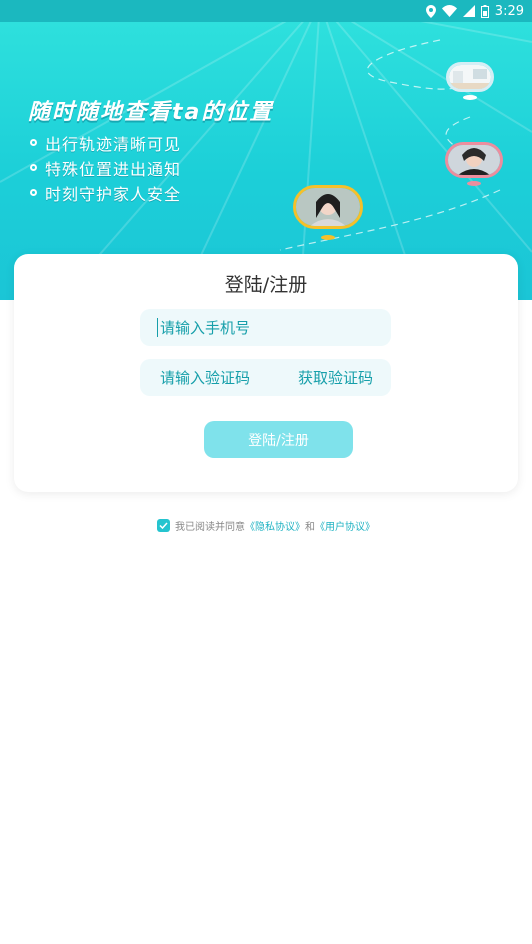 The image size is (532, 944). I want to click on phone-field, so click(265, 327).